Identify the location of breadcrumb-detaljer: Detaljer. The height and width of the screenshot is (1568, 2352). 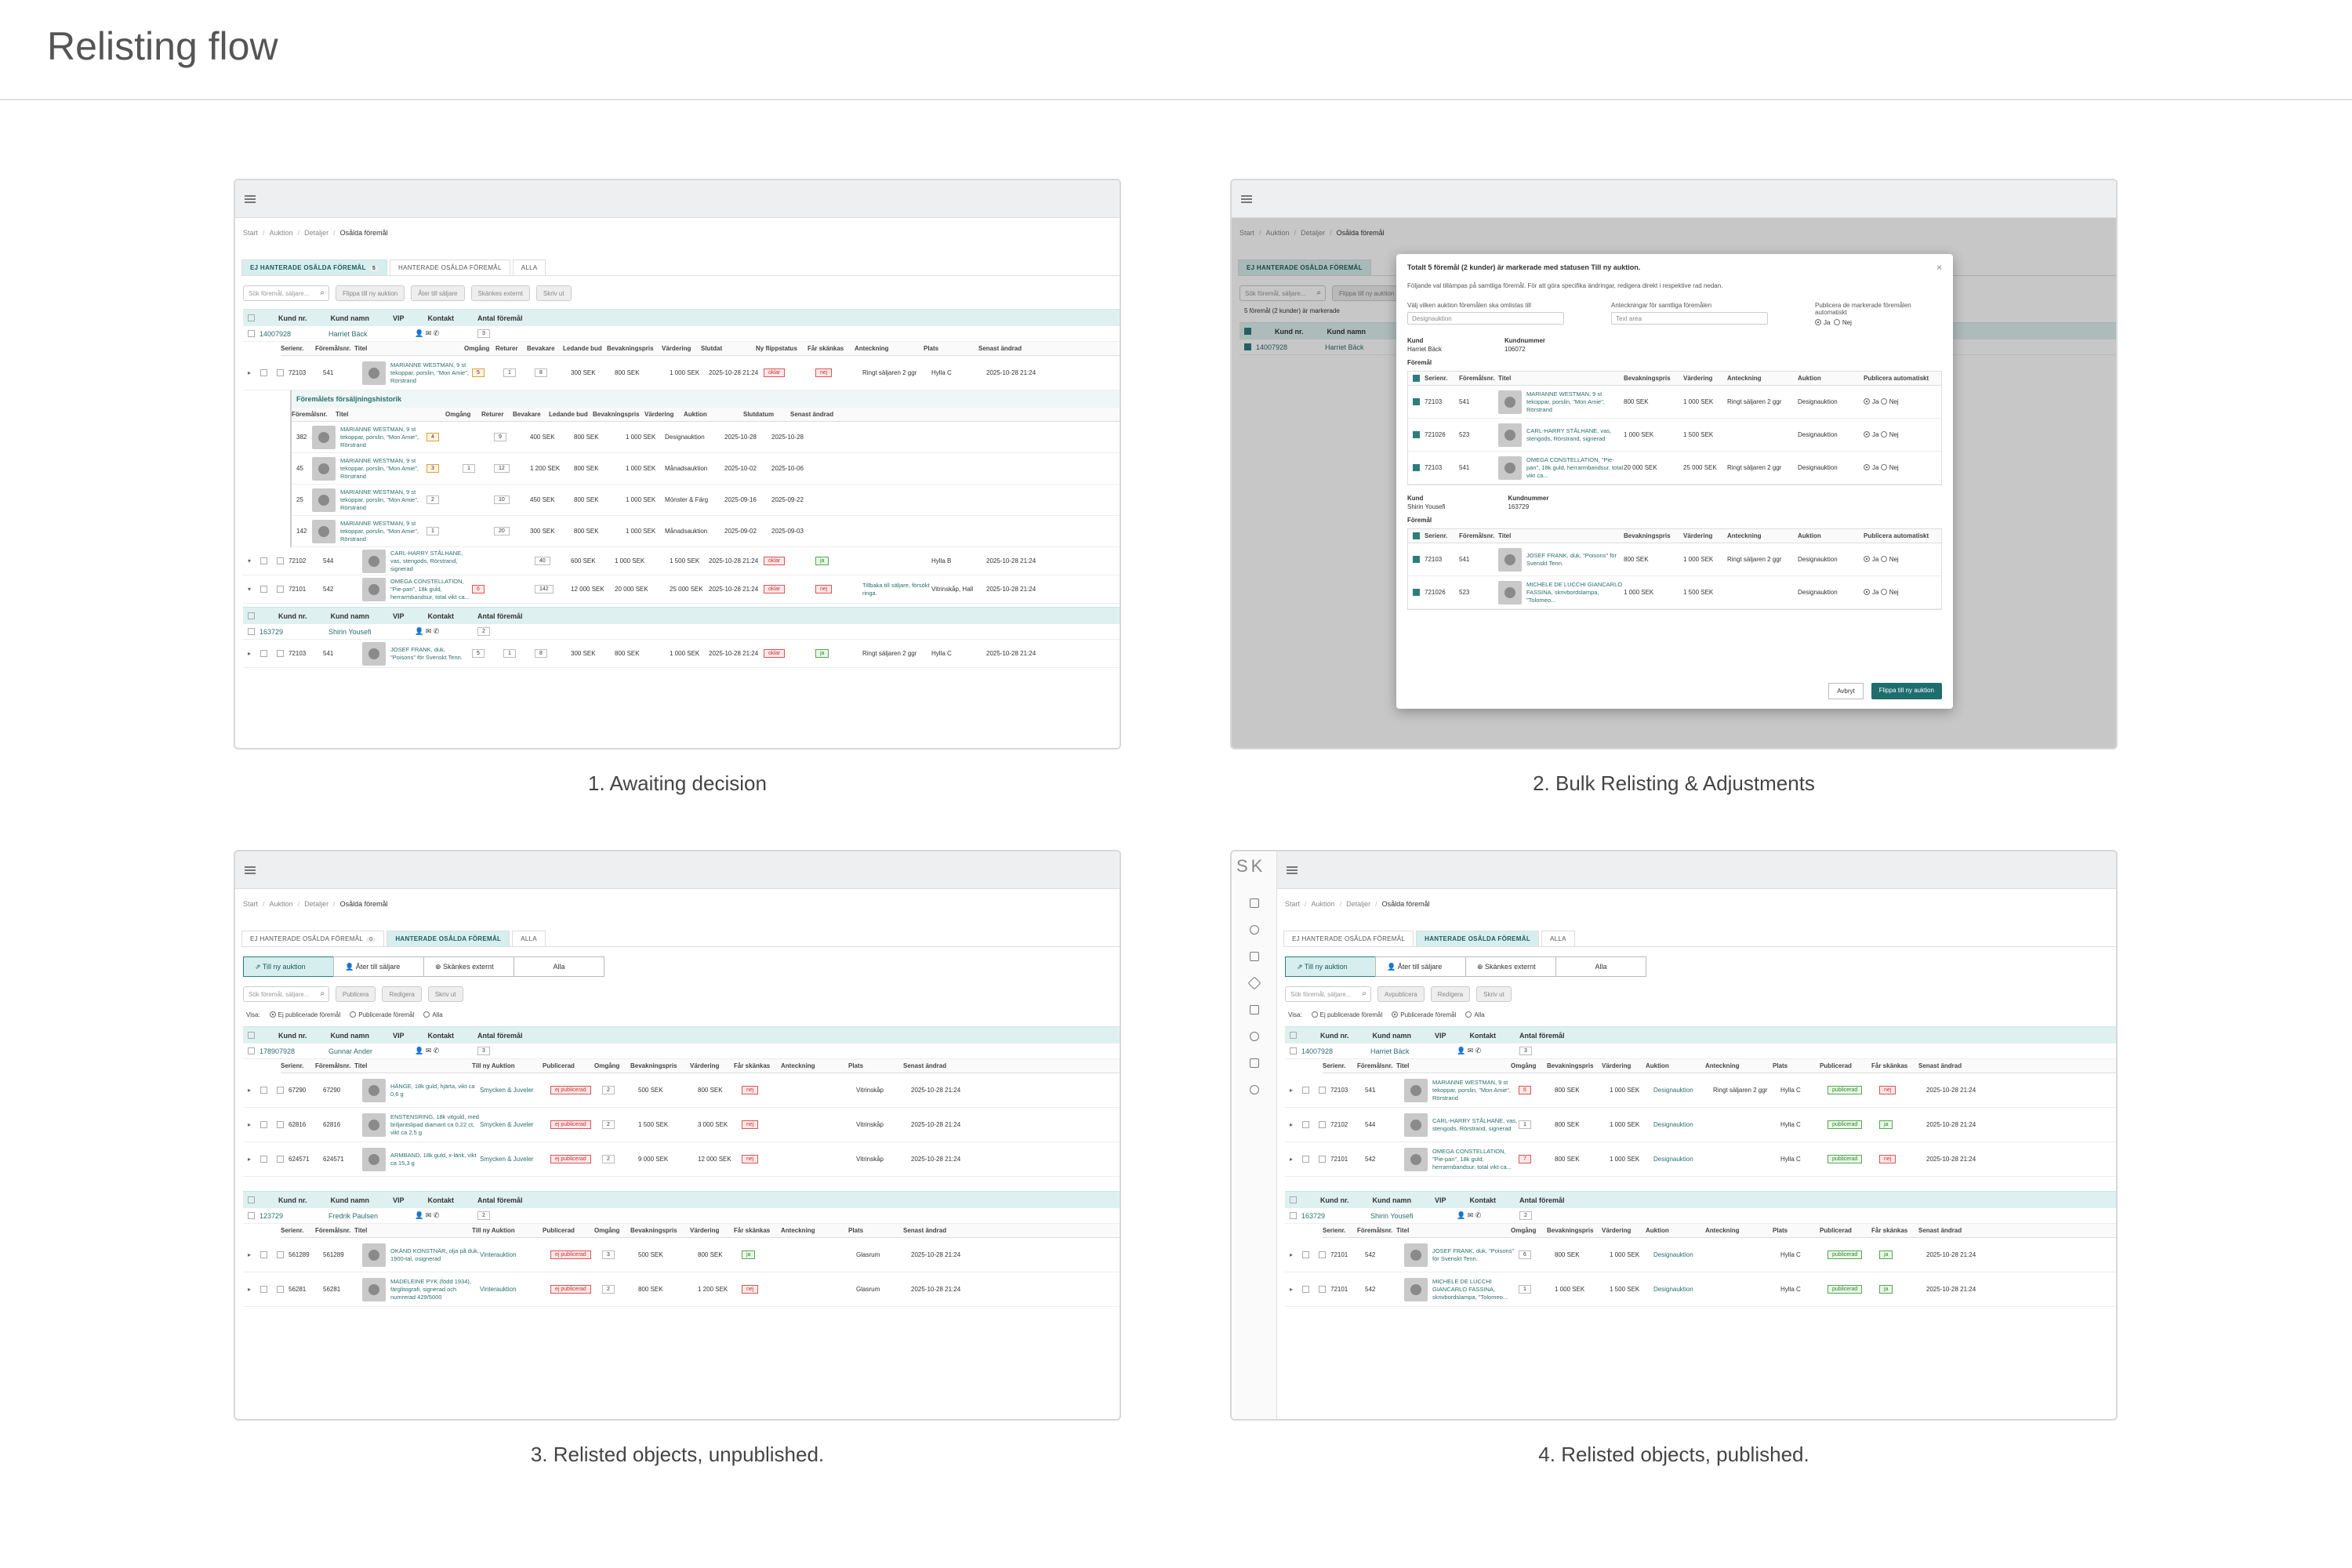
(316, 239).